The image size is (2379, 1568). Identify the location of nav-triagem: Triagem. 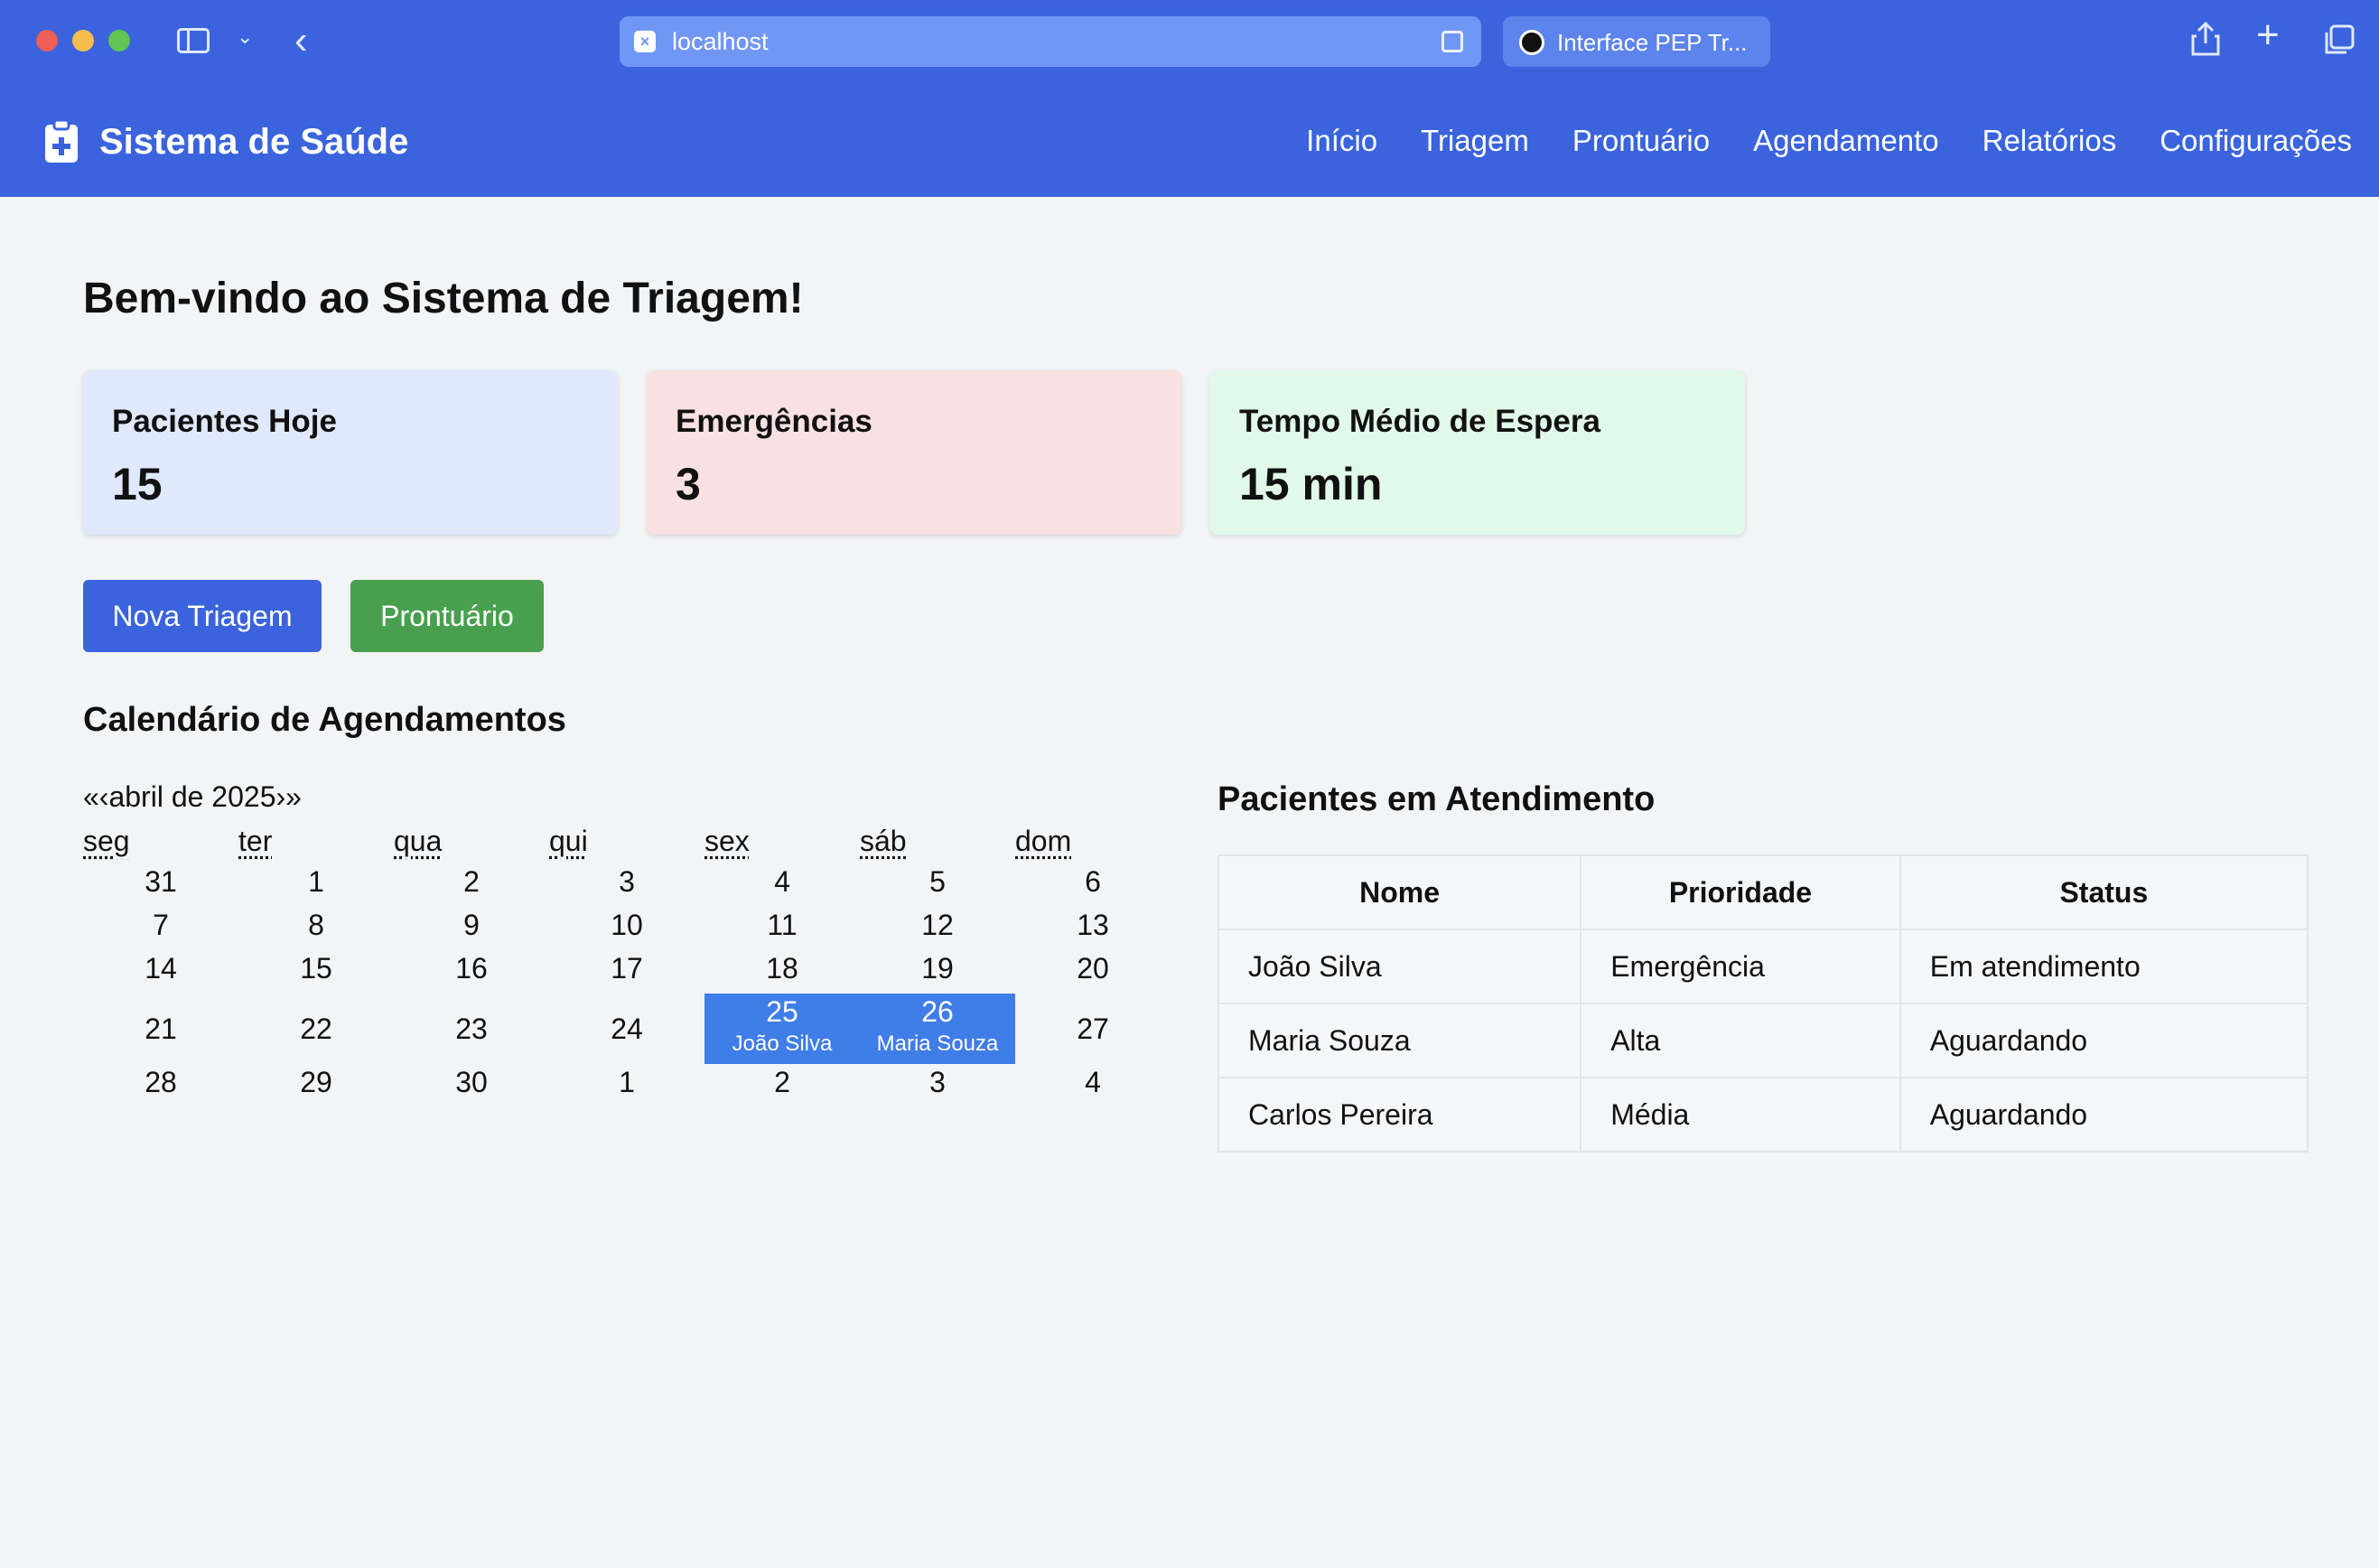
(1475, 141).